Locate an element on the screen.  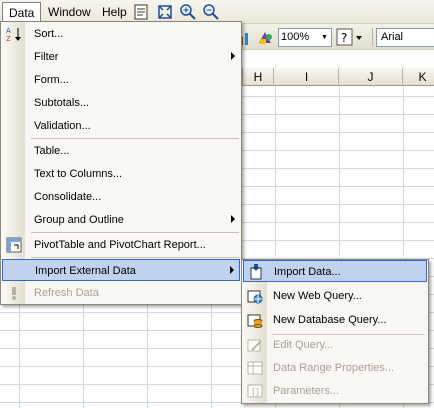
zoom-select: 100% ▼ is located at coordinates (305, 37).